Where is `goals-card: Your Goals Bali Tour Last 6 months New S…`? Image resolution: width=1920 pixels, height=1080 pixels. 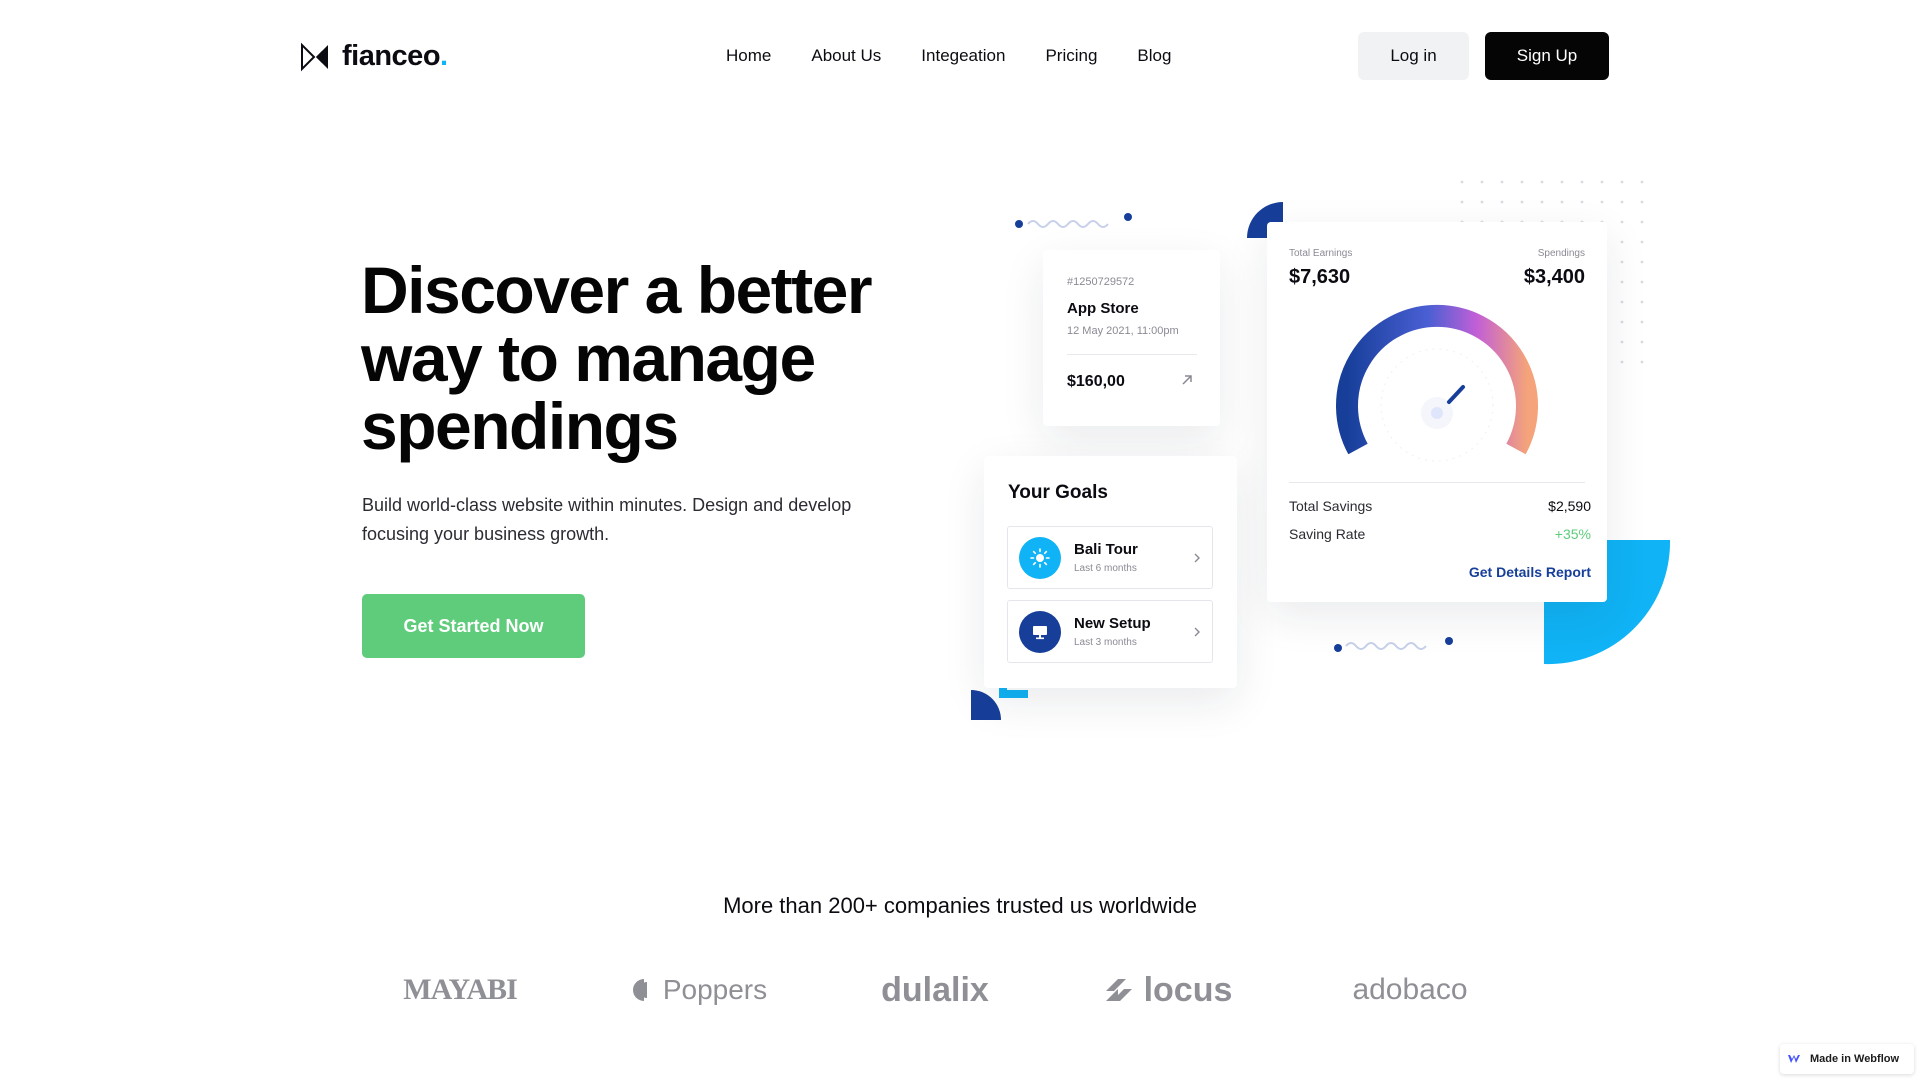 goals-card: Your Goals Bali Tour Last 6 months New S… is located at coordinates (1110, 572).